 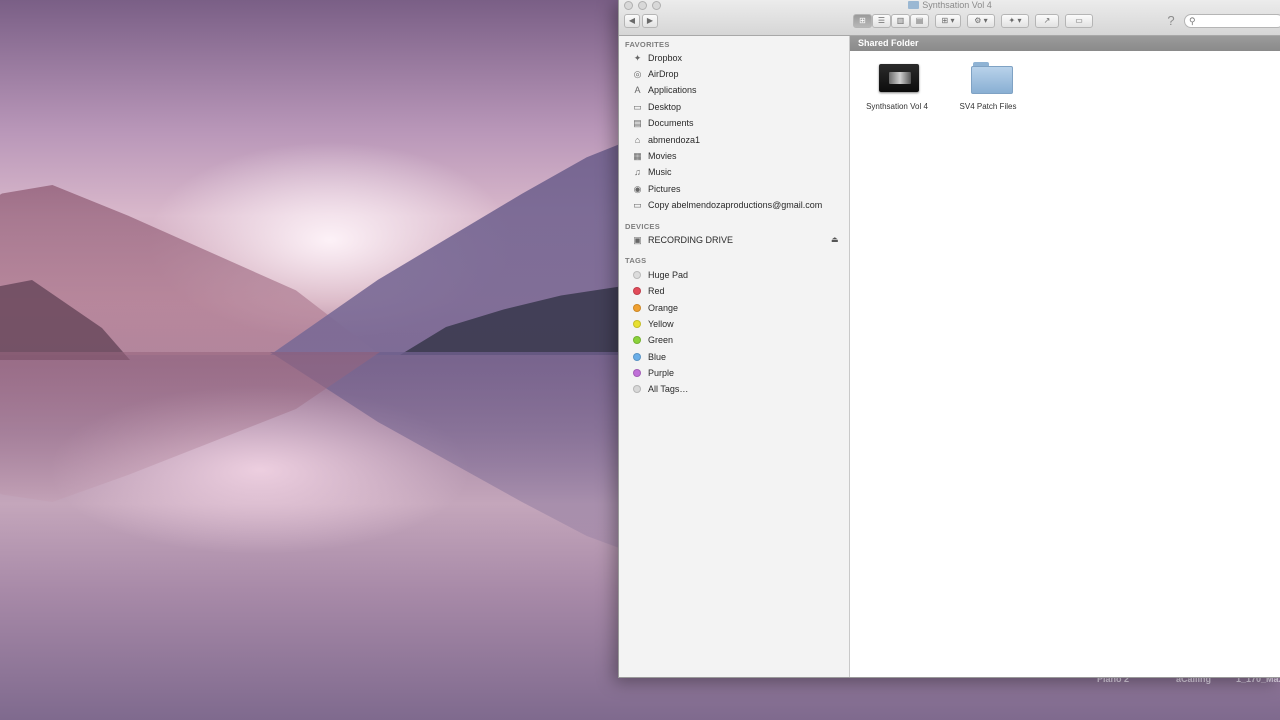 What do you see at coordinates (981, 21) in the screenshot?
I see `action-gear-button: ⚙ ▾` at bounding box center [981, 21].